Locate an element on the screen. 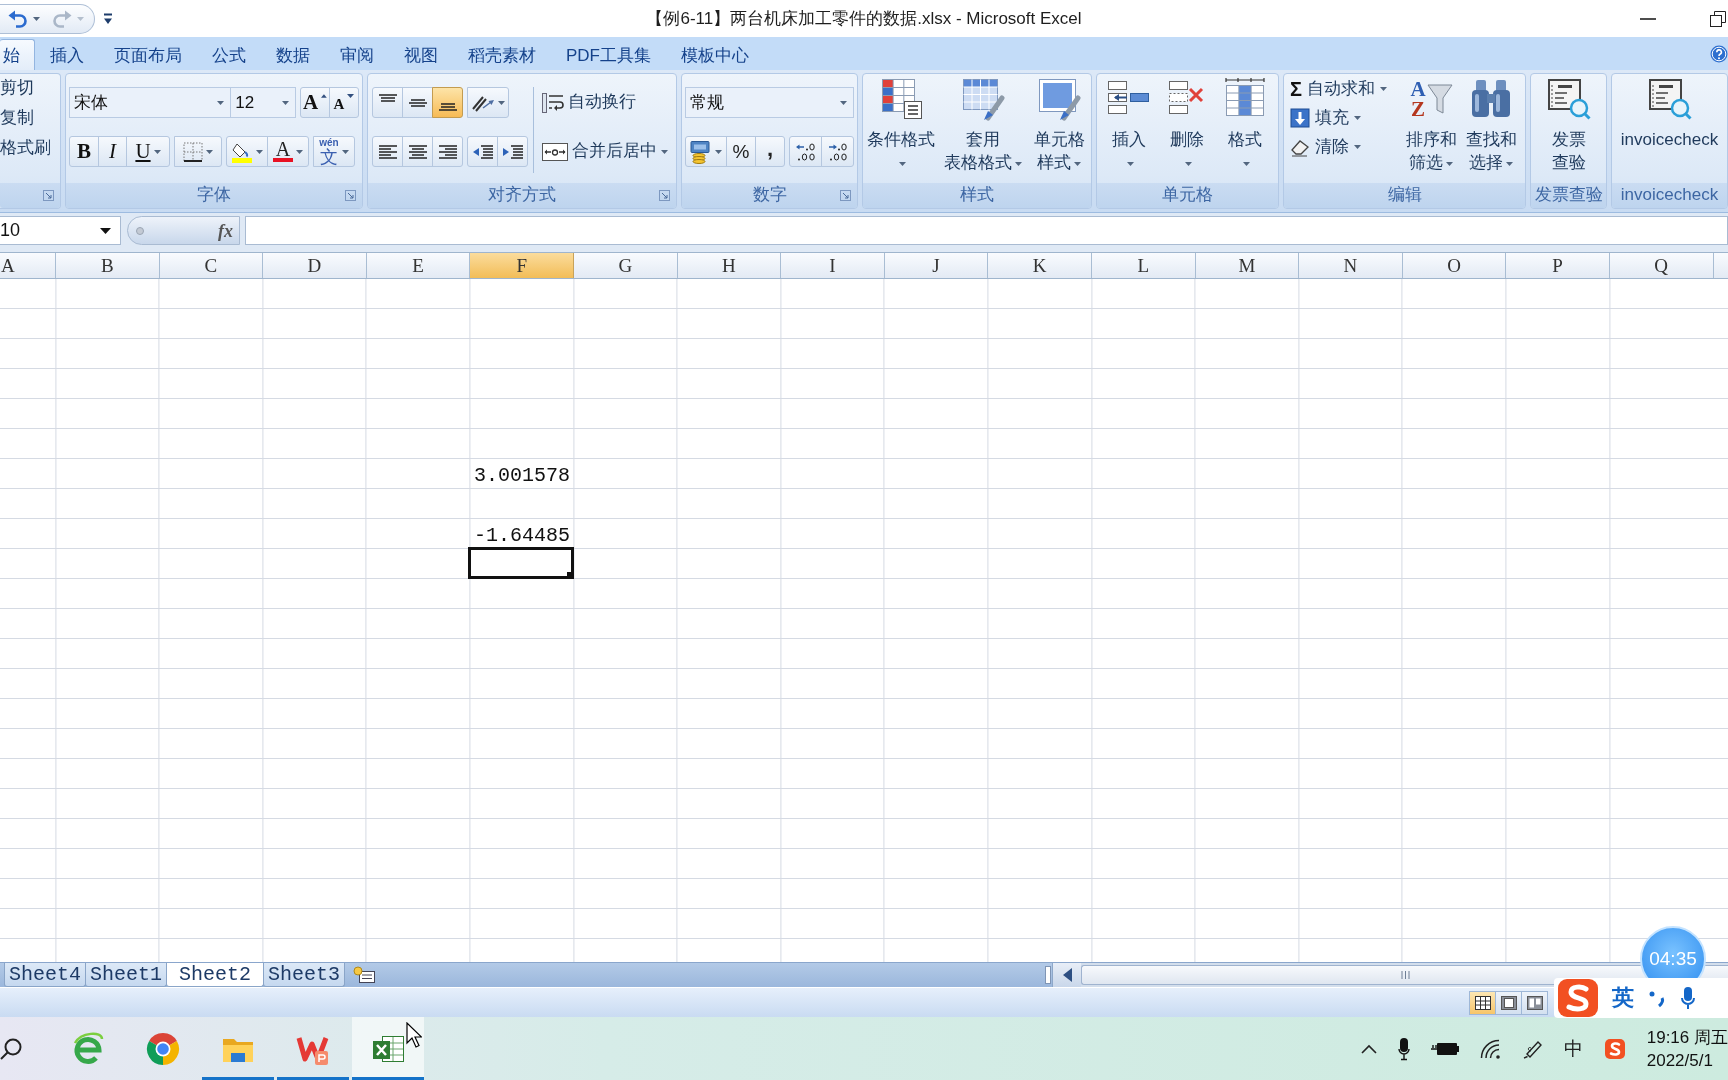 The image size is (1728, 1080). page-break-preview-button is located at coordinates (1534, 1002).